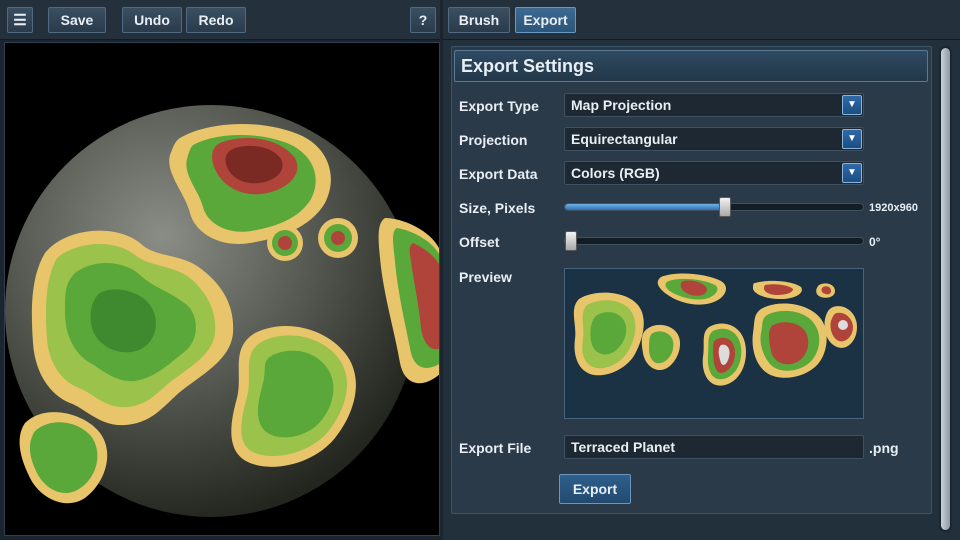  I want to click on export-data-label: Export Data, so click(498, 174).